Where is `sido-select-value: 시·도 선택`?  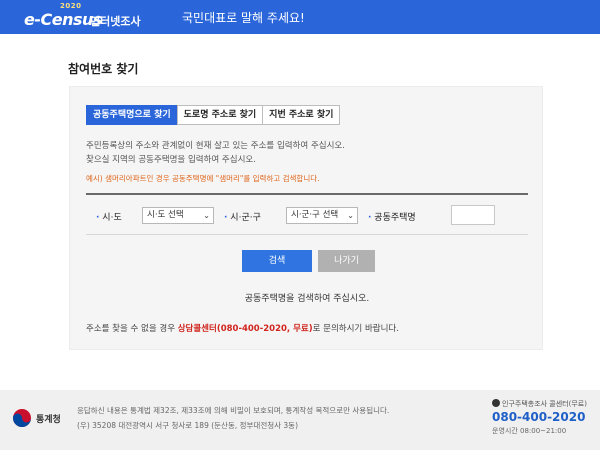
sido-select-value: 시·도 선택 is located at coordinates (165, 215).